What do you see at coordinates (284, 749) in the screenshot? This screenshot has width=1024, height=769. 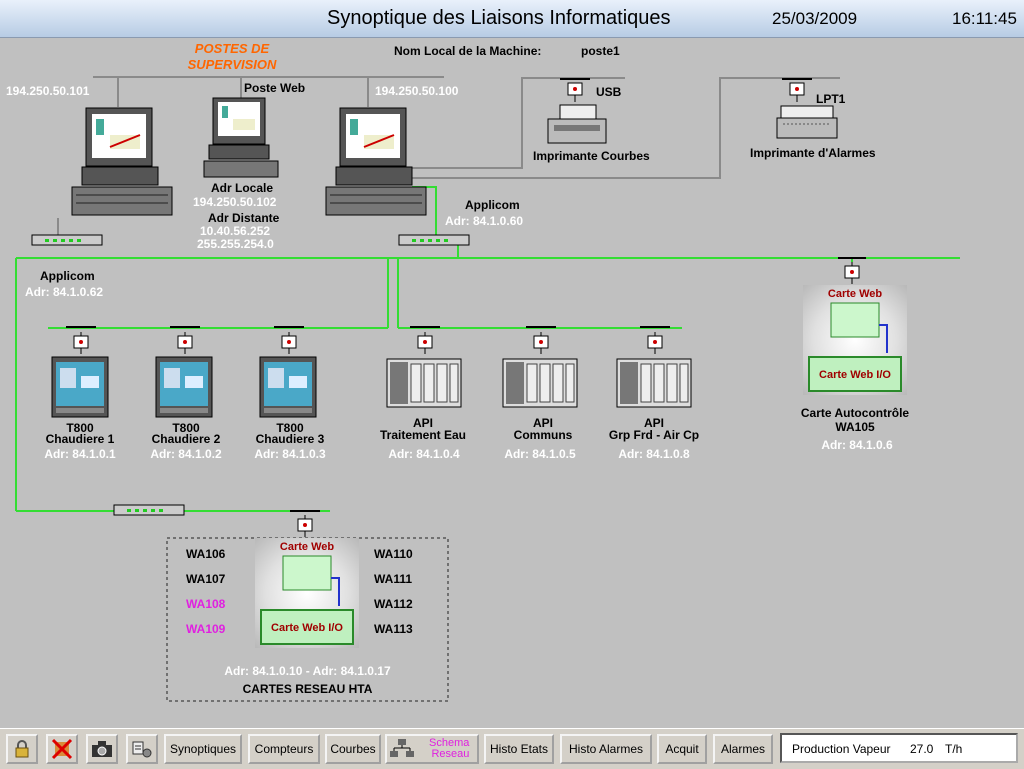 I see `compteurs-button: Compteurs` at bounding box center [284, 749].